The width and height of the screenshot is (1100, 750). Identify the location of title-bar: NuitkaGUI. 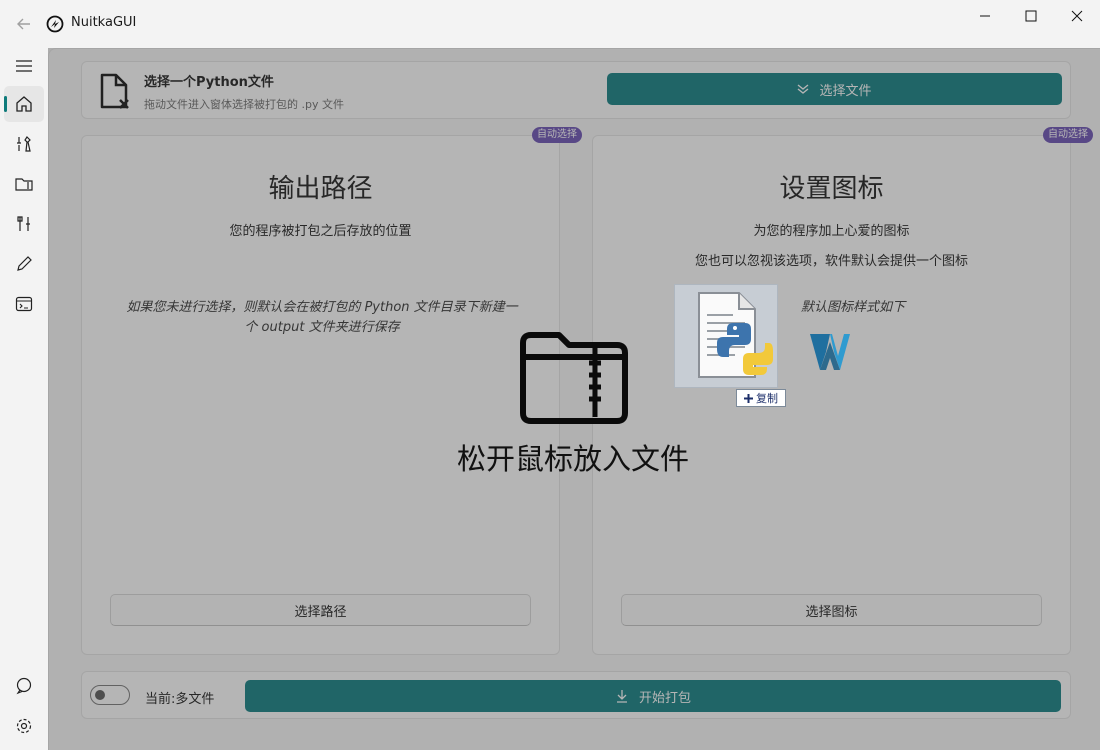
(550, 24).